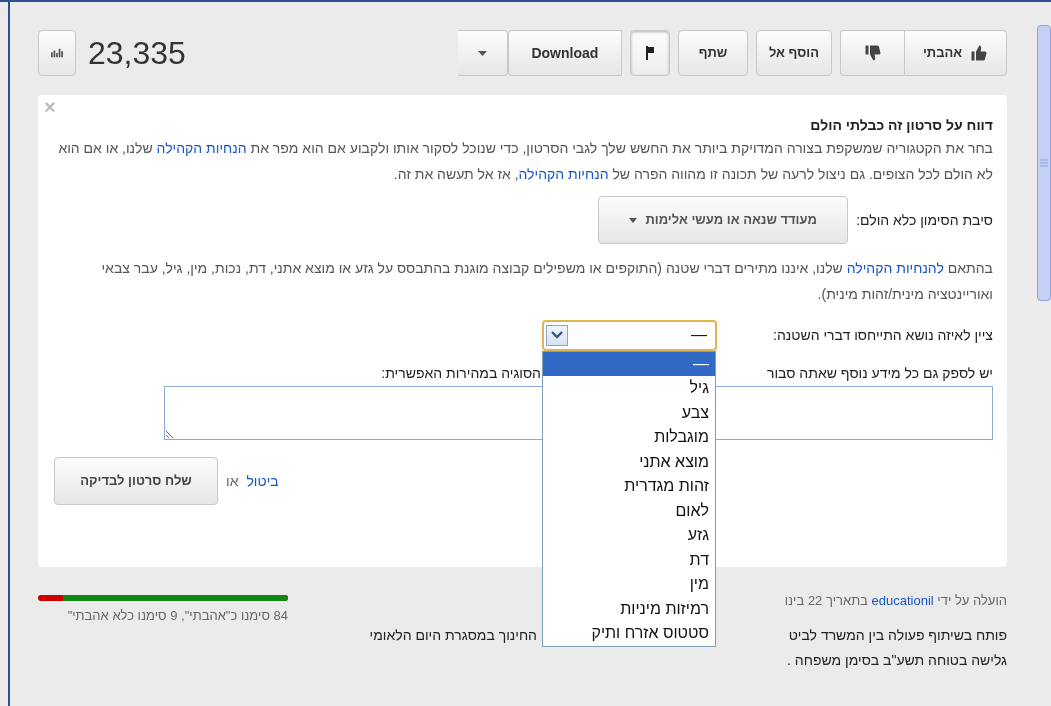 This screenshot has width=1051, height=706. What do you see at coordinates (177, 616) in the screenshot?
I see `rating-summary: 84 סימנו כ"אהבתי", 9 סימנו כלא אהבתי"` at bounding box center [177, 616].